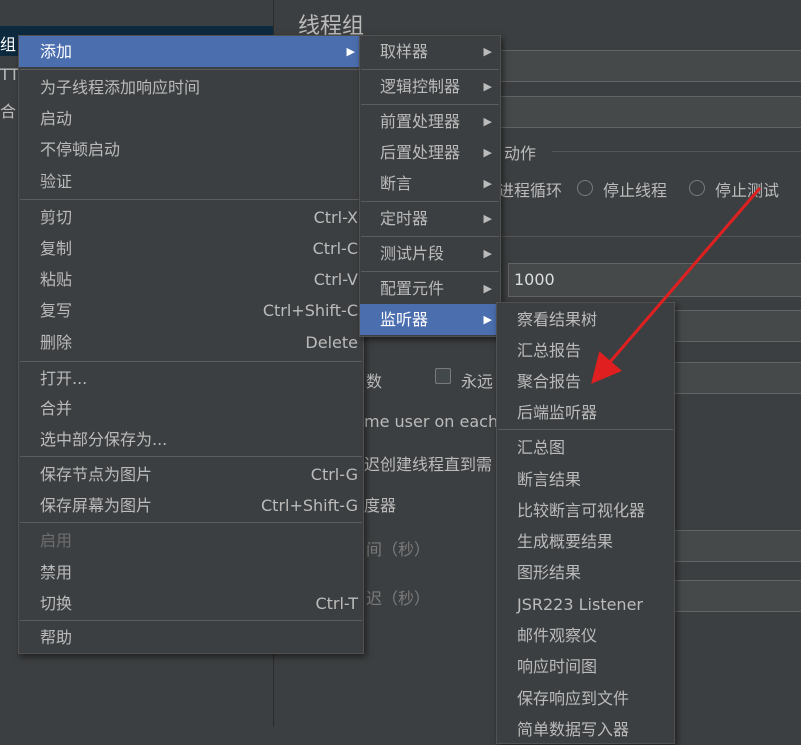 The width and height of the screenshot is (801, 745). I want to click on annotation-arrow-icon, so click(676, 285).